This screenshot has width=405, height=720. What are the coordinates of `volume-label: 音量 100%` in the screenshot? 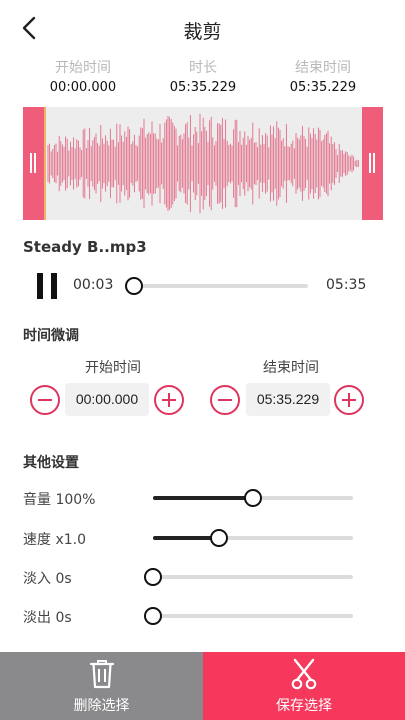 It's located at (59, 500).